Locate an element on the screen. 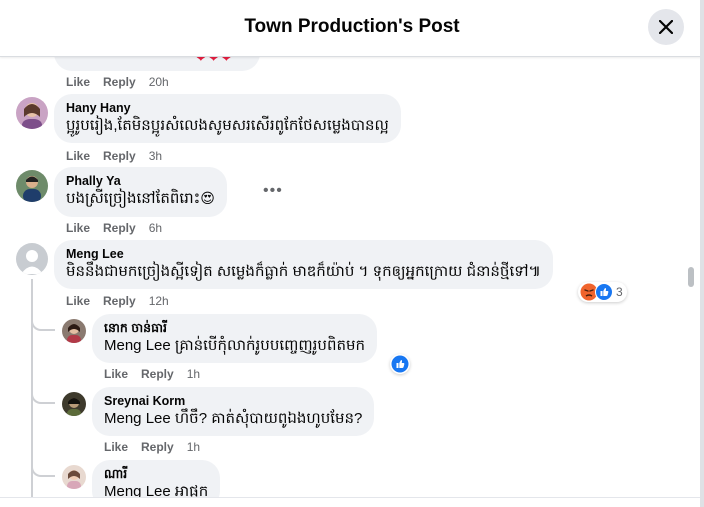  comment-time: 3h is located at coordinates (155, 156).